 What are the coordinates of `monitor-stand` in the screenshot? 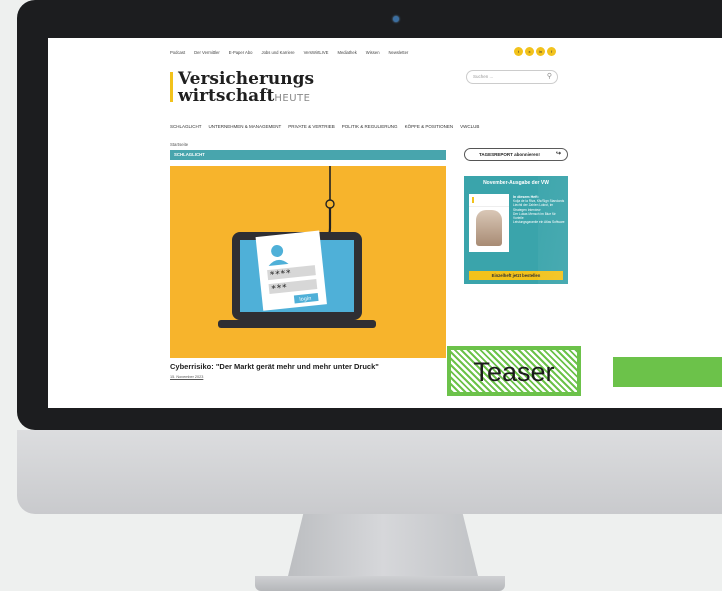 It's located at (383, 545).